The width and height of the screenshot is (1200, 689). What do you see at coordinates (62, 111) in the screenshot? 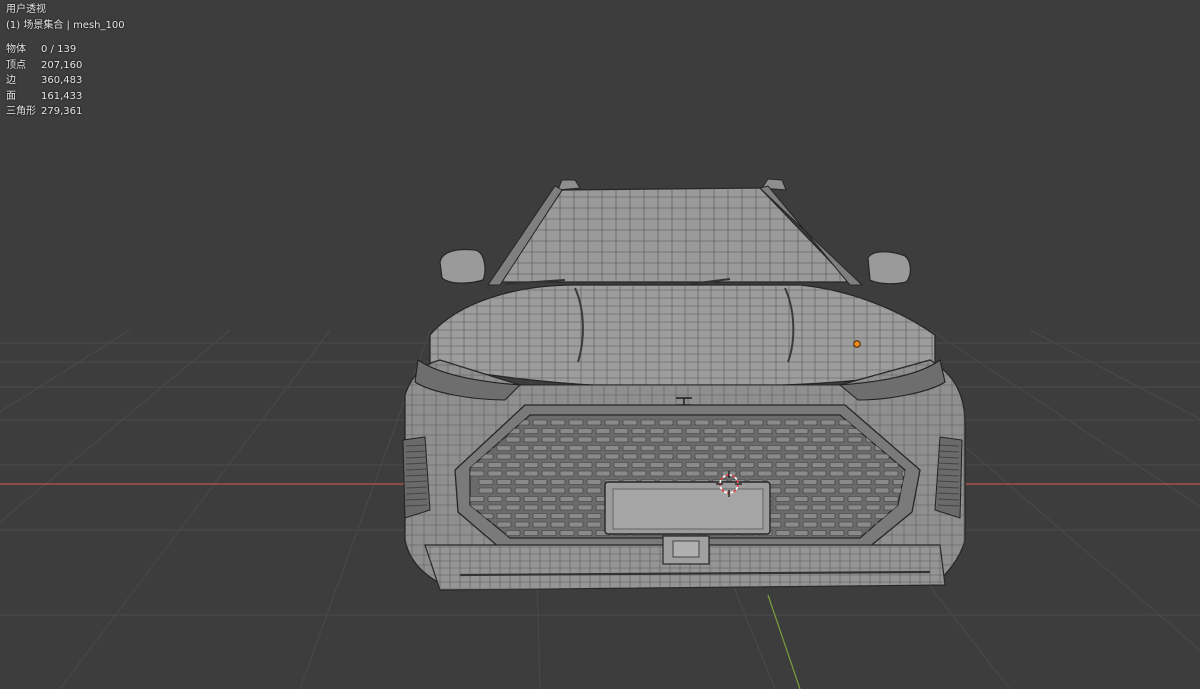
I see `stat-value: 279,361` at bounding box center [62, 111].